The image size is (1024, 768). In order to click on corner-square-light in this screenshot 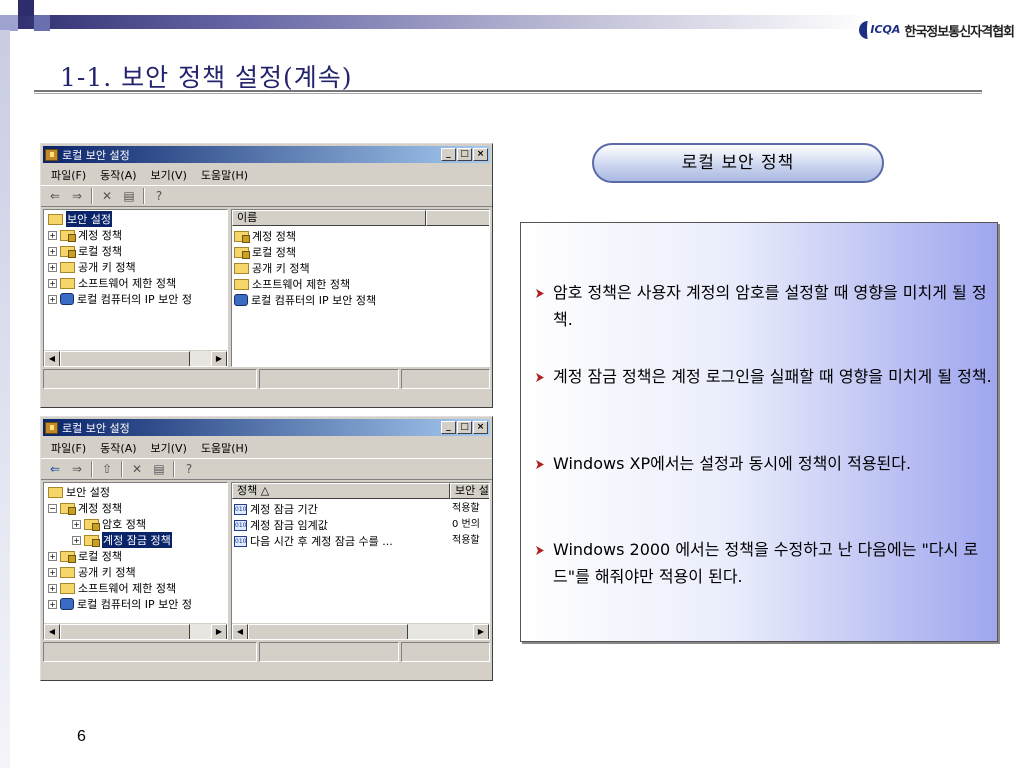, I will do `click(9, 23)`.